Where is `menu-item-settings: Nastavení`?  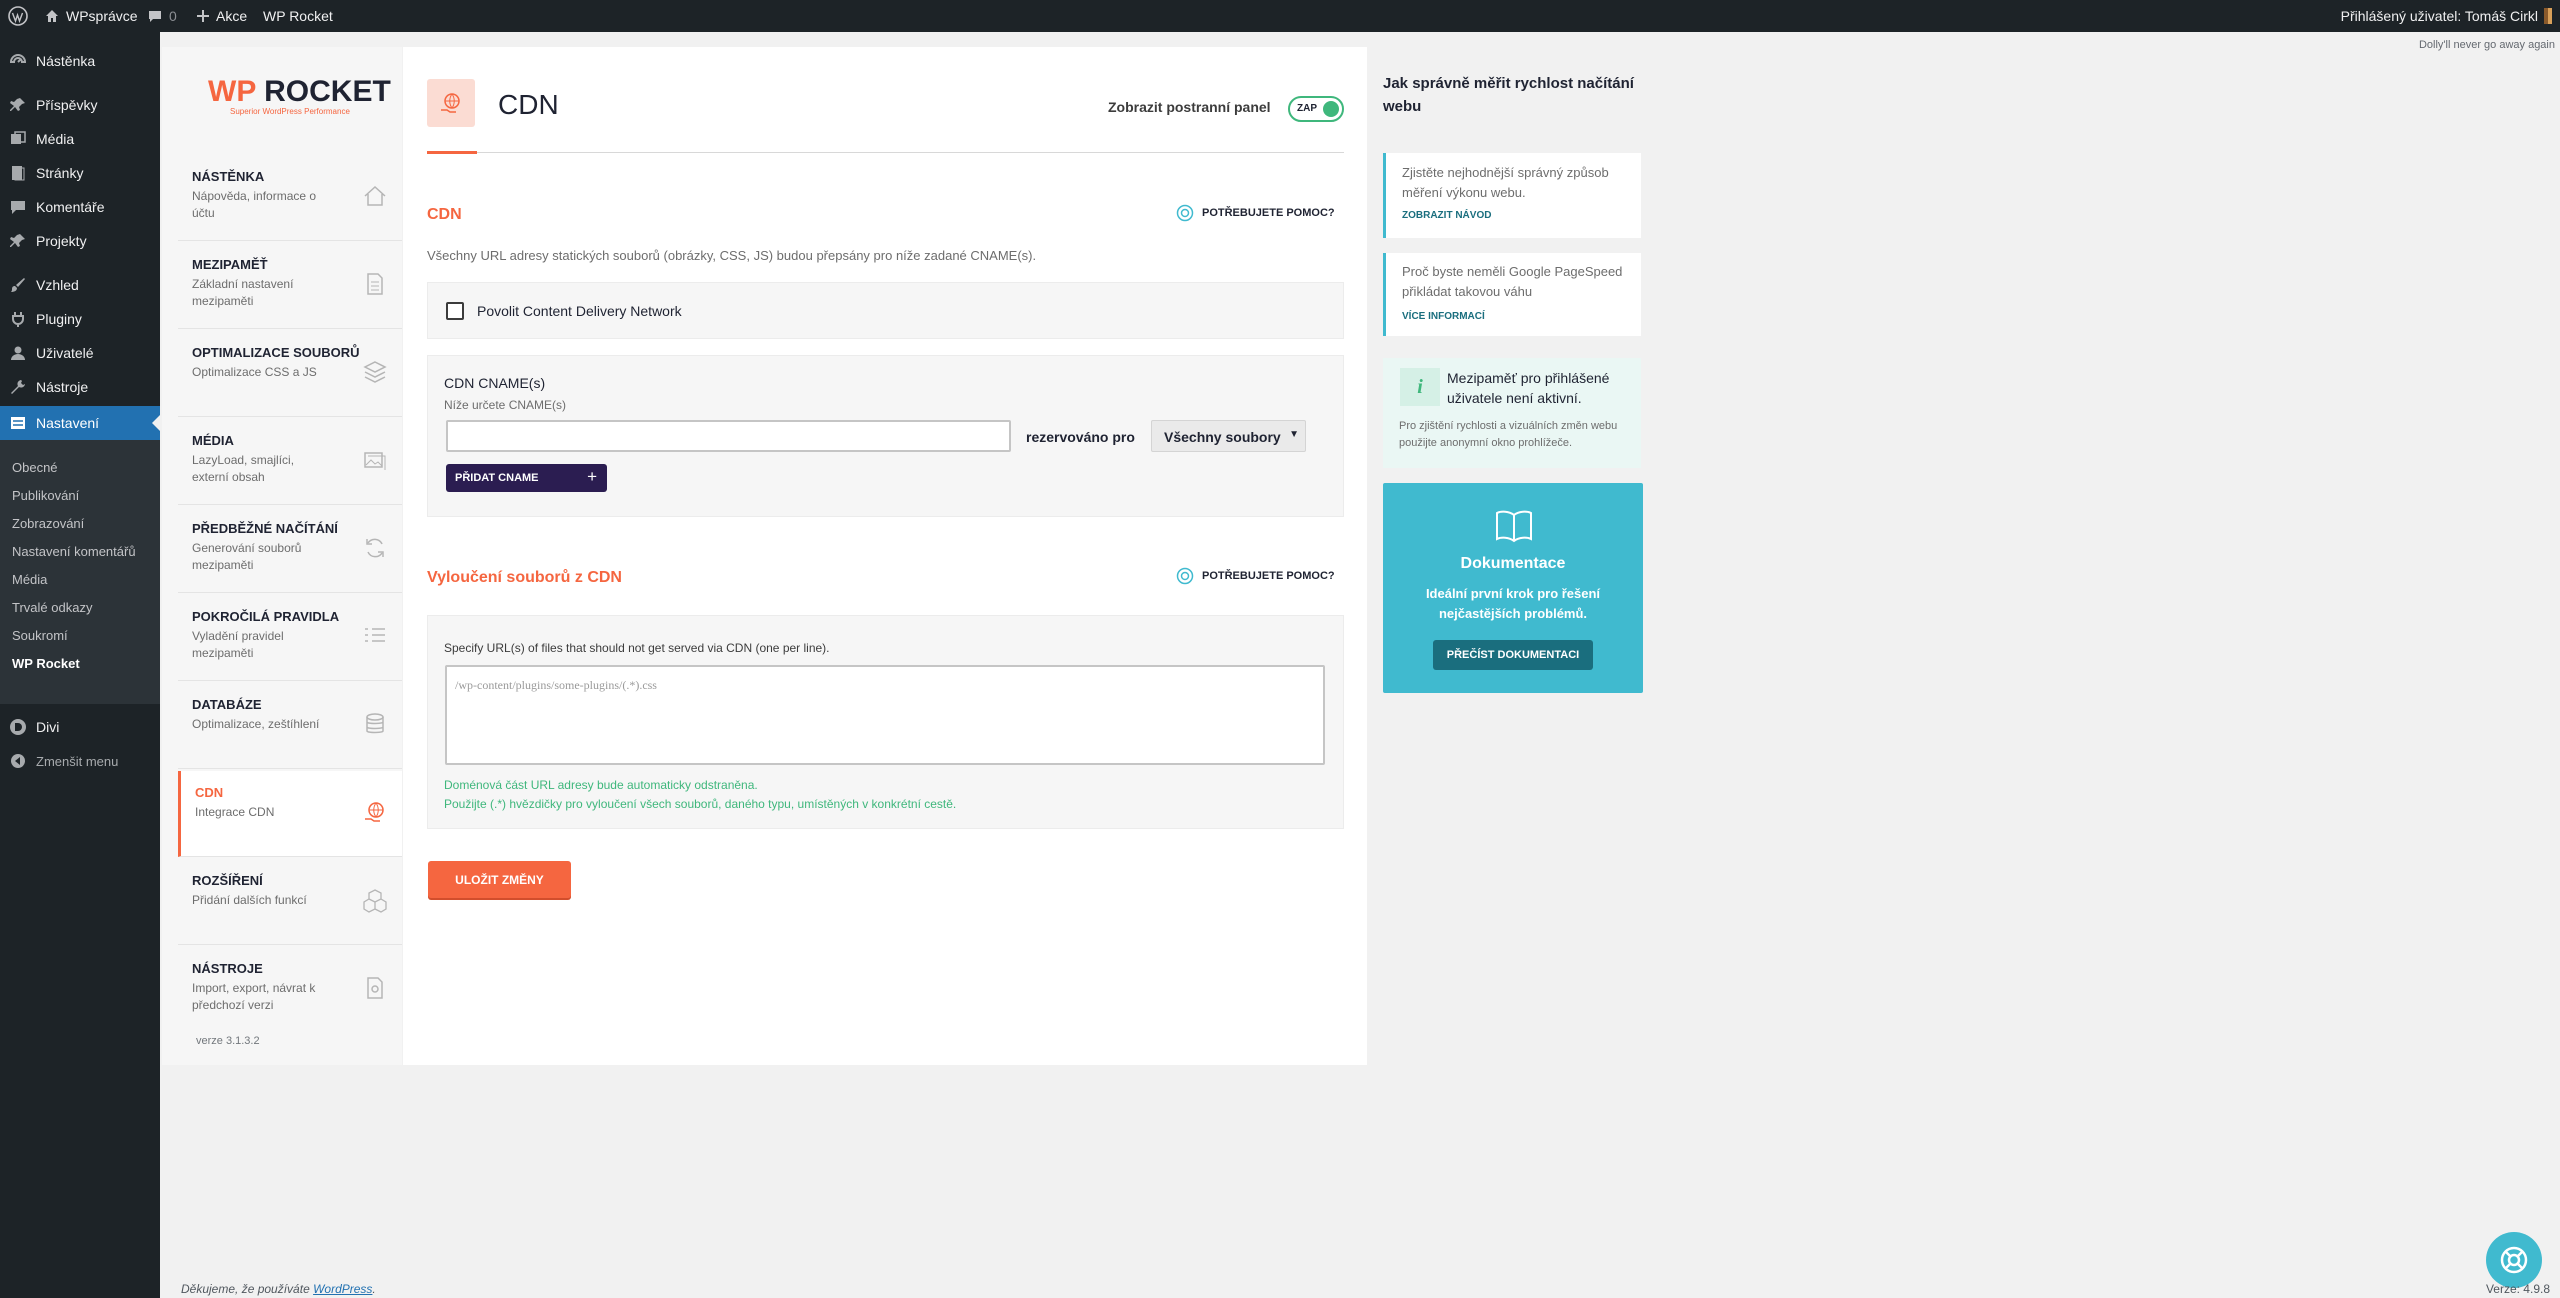
menu-item-settings: Nastavení is located at coordinates (80, 423).